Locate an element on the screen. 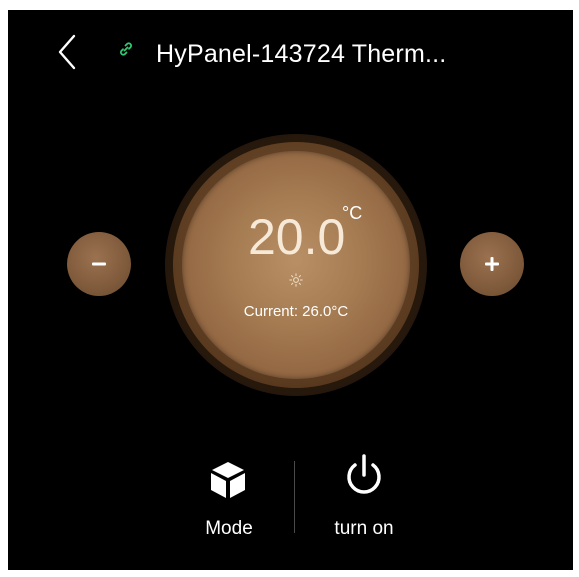  power-button: turn on is located at coordinates (364, 498).